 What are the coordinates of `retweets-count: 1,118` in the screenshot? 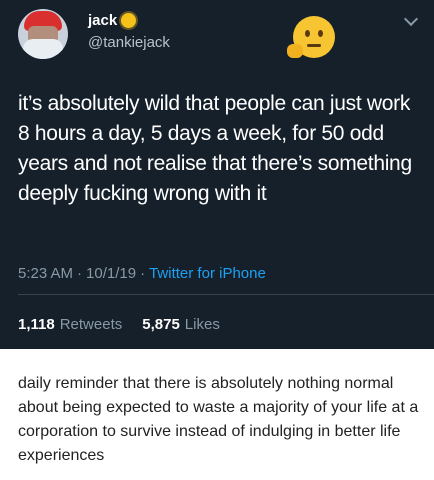 It's located at (36, 324).